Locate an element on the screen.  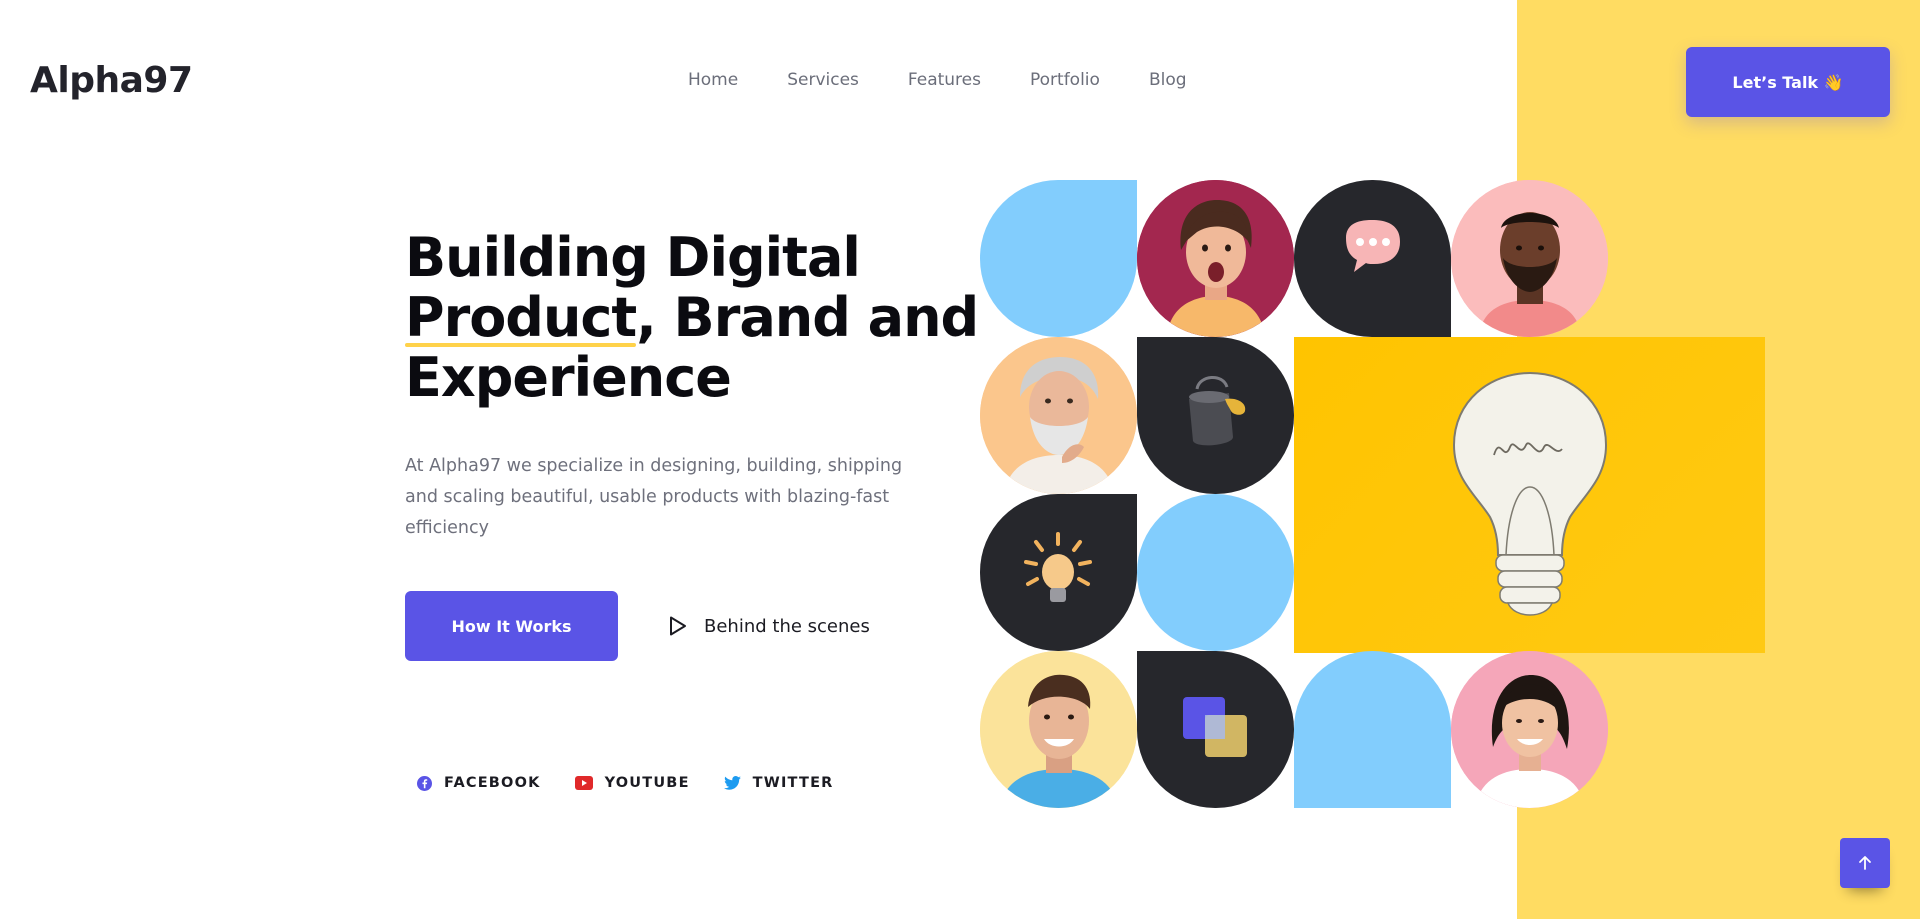
smiling-man-photo is located at coordinates (1058, 729).